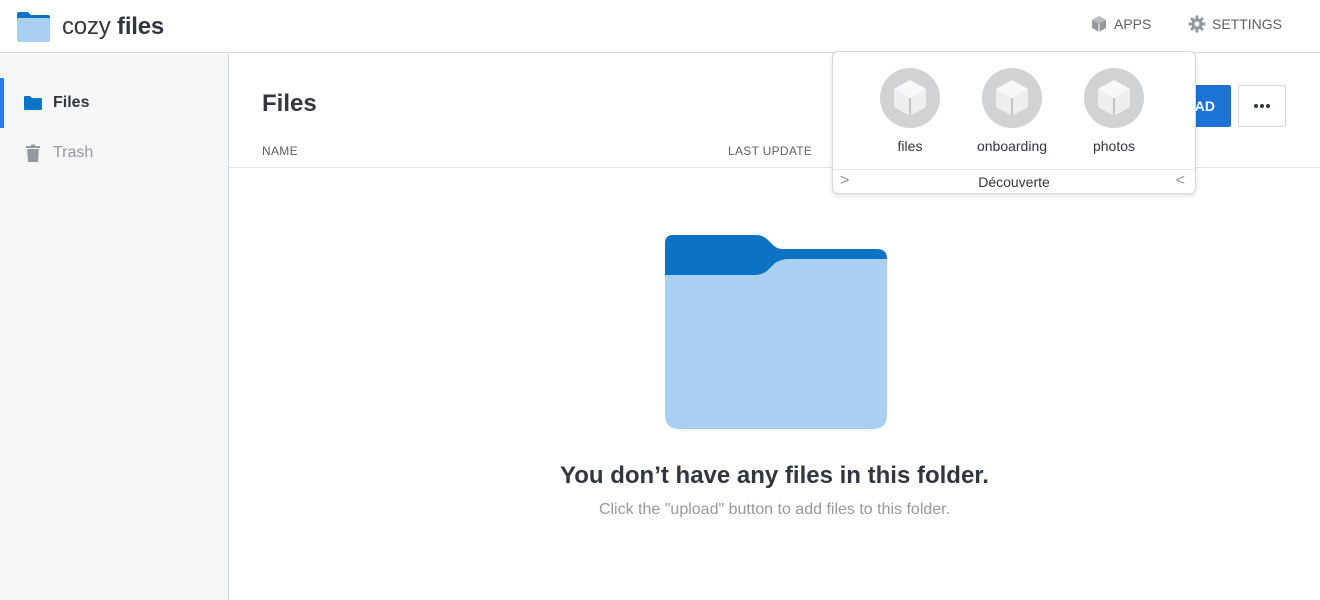 The width and height of the screenshot is (1320, 600). I want to click on apps-popover: files onboarding photos > Découverte <, so click(1014, 122).